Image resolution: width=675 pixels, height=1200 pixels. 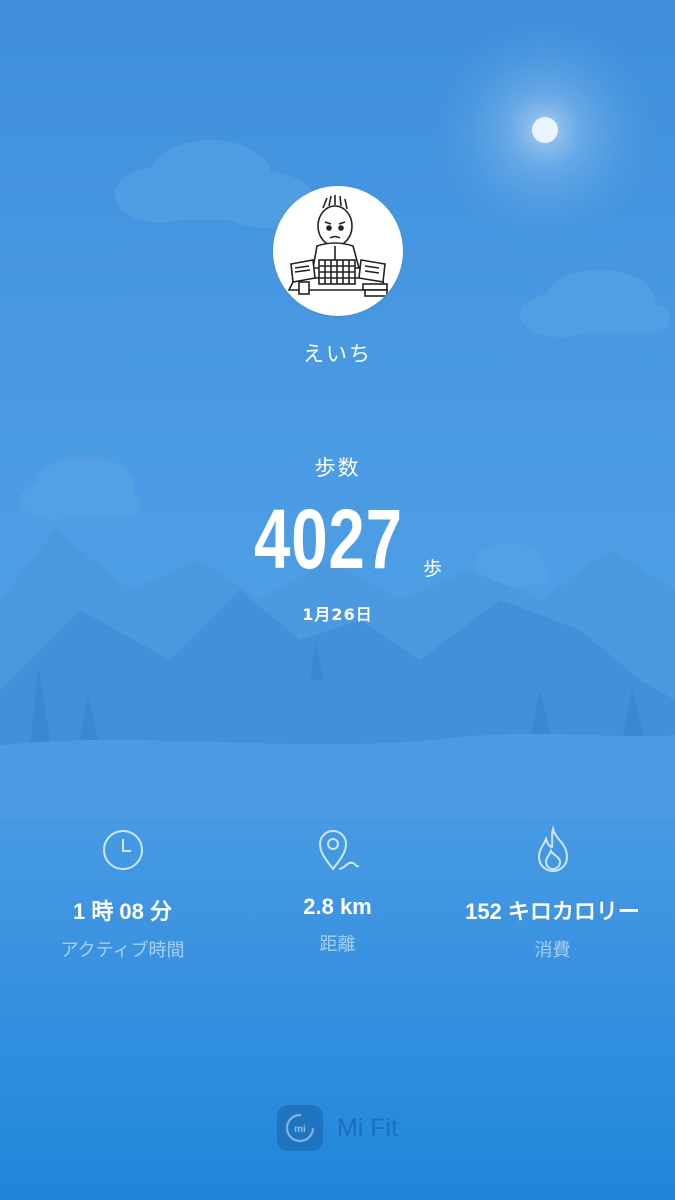 I want to click on sun, so click(x=545, y=130).